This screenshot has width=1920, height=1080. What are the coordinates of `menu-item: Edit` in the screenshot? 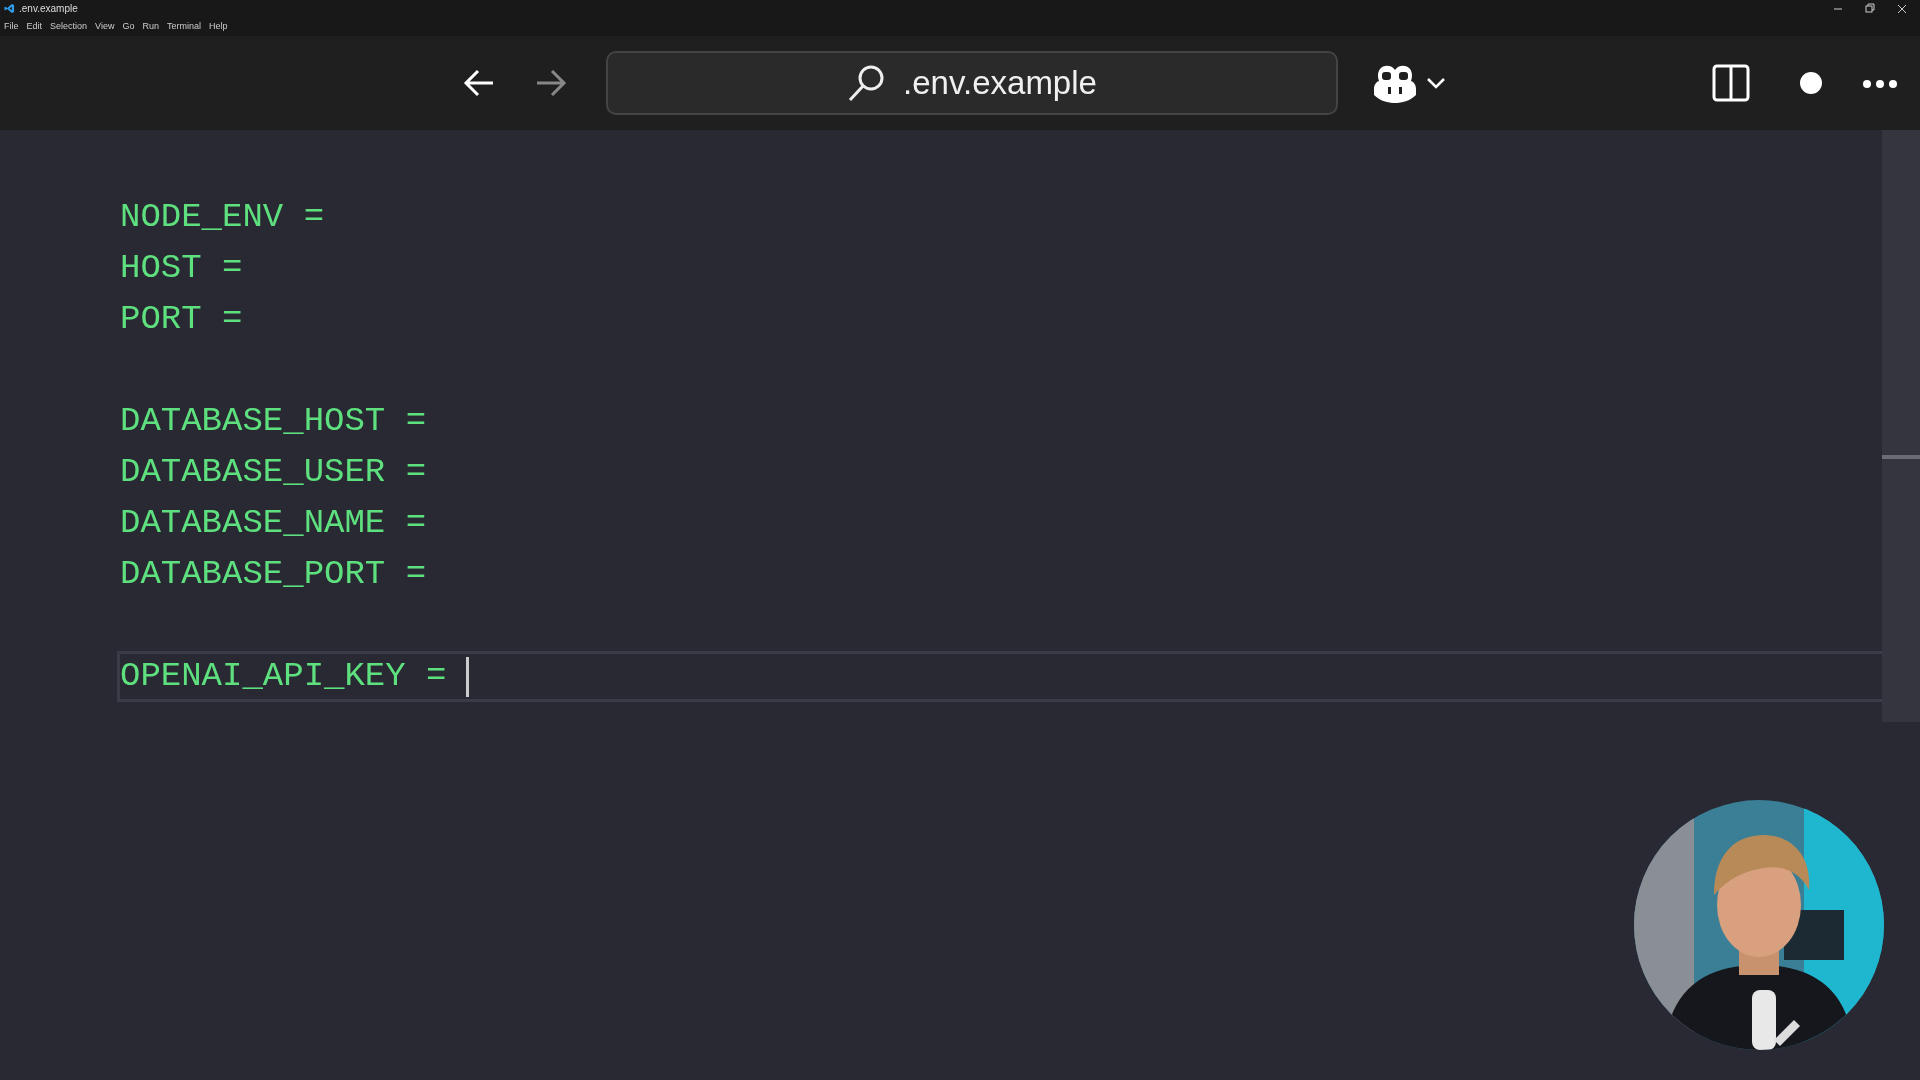 It's located at (34, 26).